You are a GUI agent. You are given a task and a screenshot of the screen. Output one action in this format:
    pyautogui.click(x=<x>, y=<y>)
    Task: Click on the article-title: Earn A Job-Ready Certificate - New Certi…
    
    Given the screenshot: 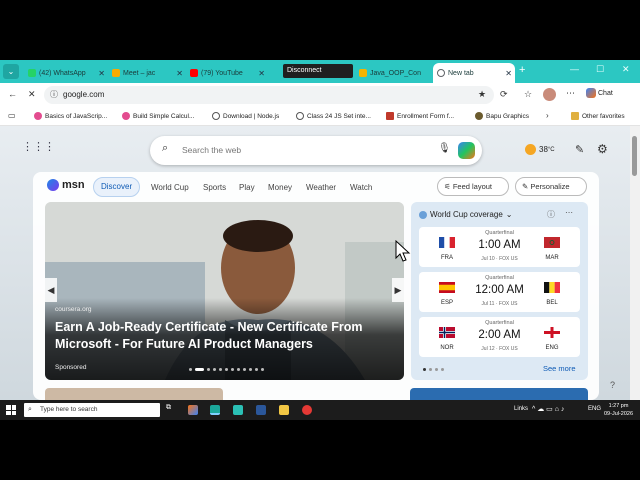 What is the action you would take?
    pyautogui.click(x=227, y=336)
    